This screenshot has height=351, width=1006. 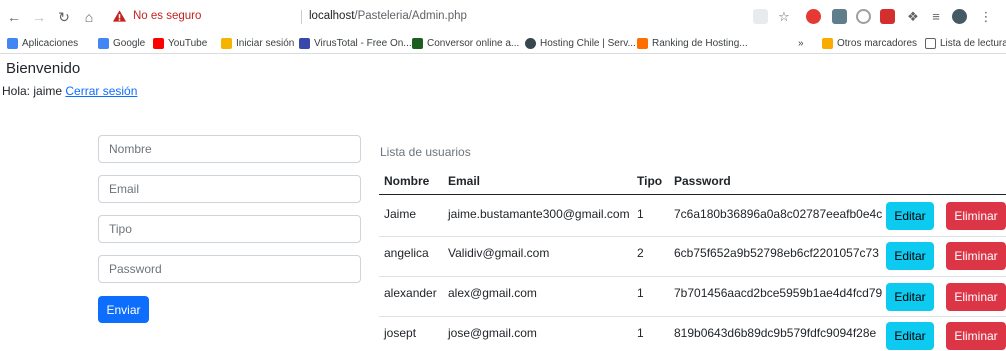 I want to click on apps-grid-icon, so click(x=12, y=43).